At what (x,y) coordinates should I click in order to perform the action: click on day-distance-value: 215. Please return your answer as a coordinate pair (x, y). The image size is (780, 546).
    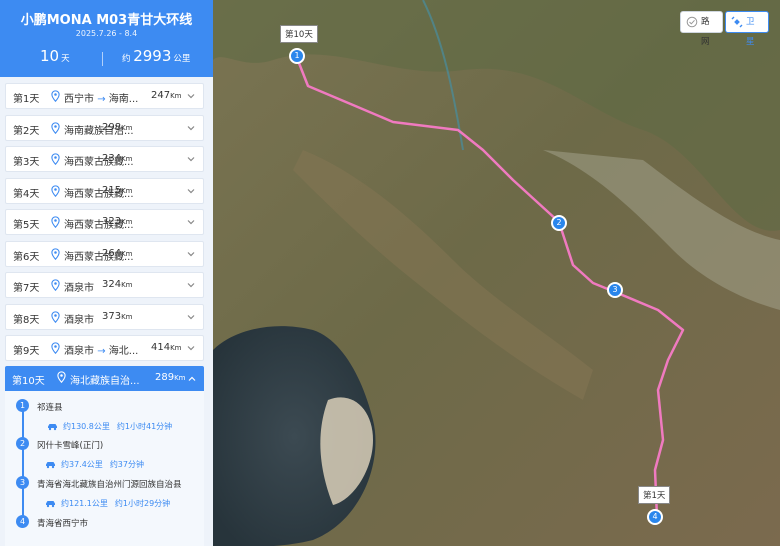
    Looking at the image, I should click on (112, 190).